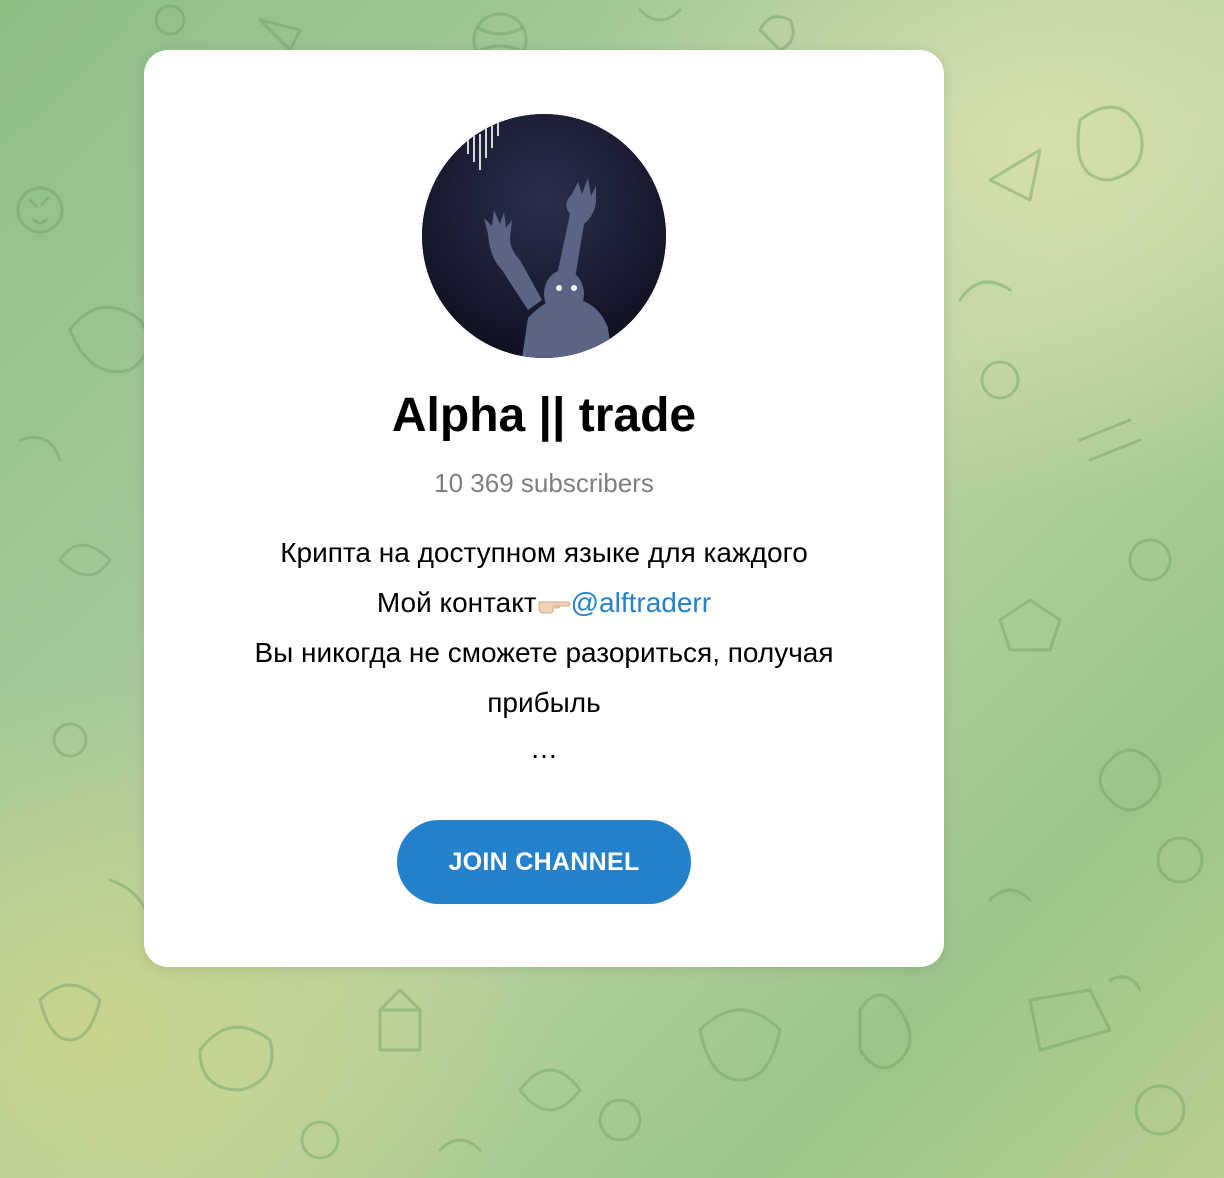  What do you see at coordinates (544, 483) in the screenshot?
I see `subscriber-count: 10 369 subscribers` at bounding box center [544, 483].